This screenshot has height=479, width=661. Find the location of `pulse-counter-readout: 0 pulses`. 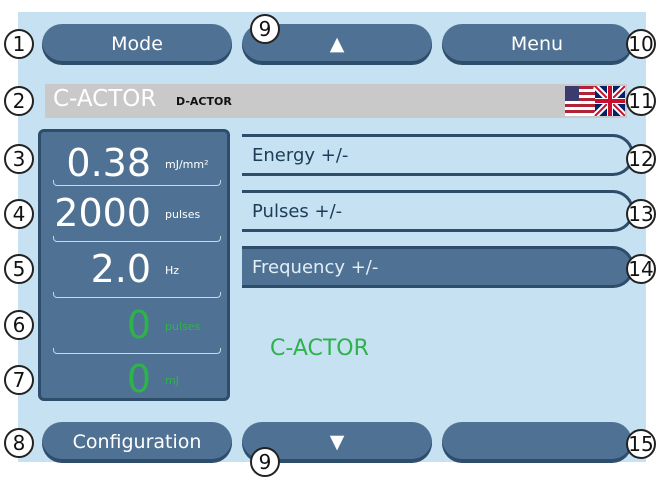

pulse-counter-readout: 0 pulses is located at coordinates (134, 326).